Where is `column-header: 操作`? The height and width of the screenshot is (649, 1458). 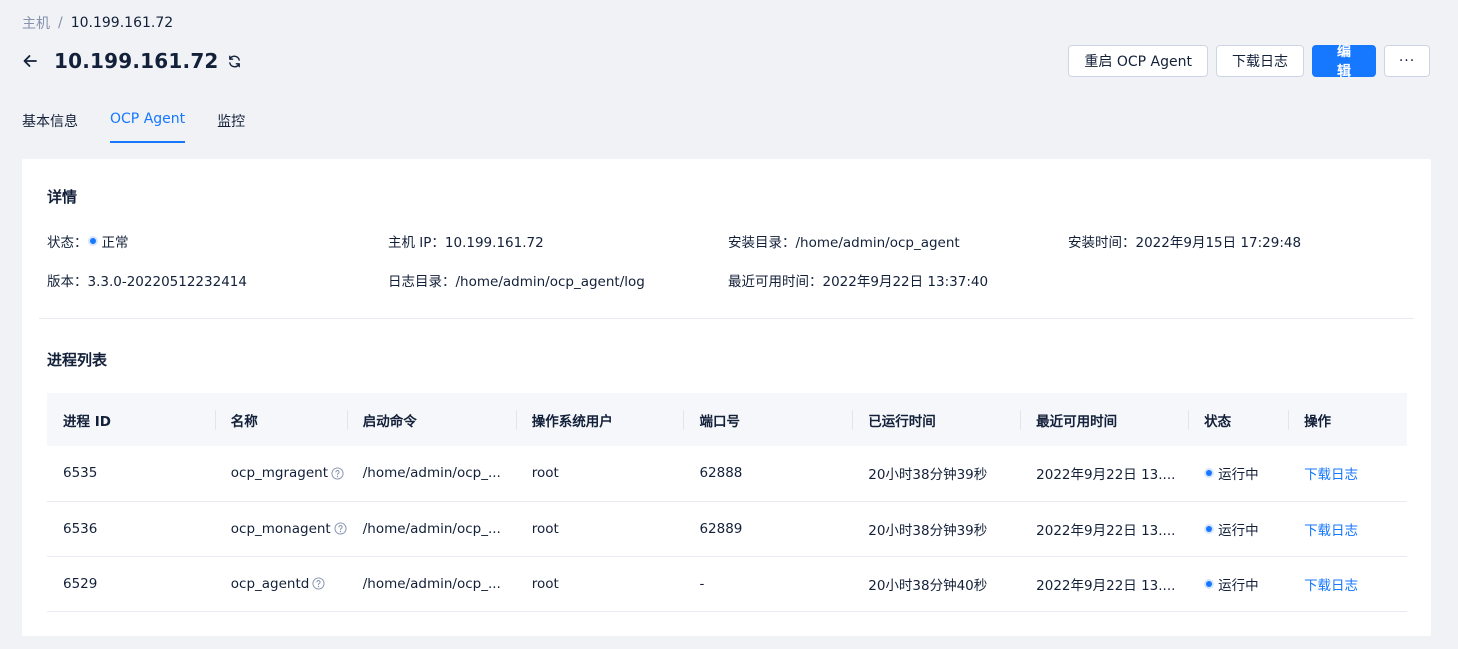 column-header: 操作 is located at coordinates (1347, 419).